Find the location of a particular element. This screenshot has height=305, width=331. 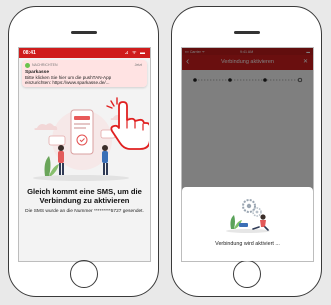

messages-app-icon is located at coordinates (27, 65).